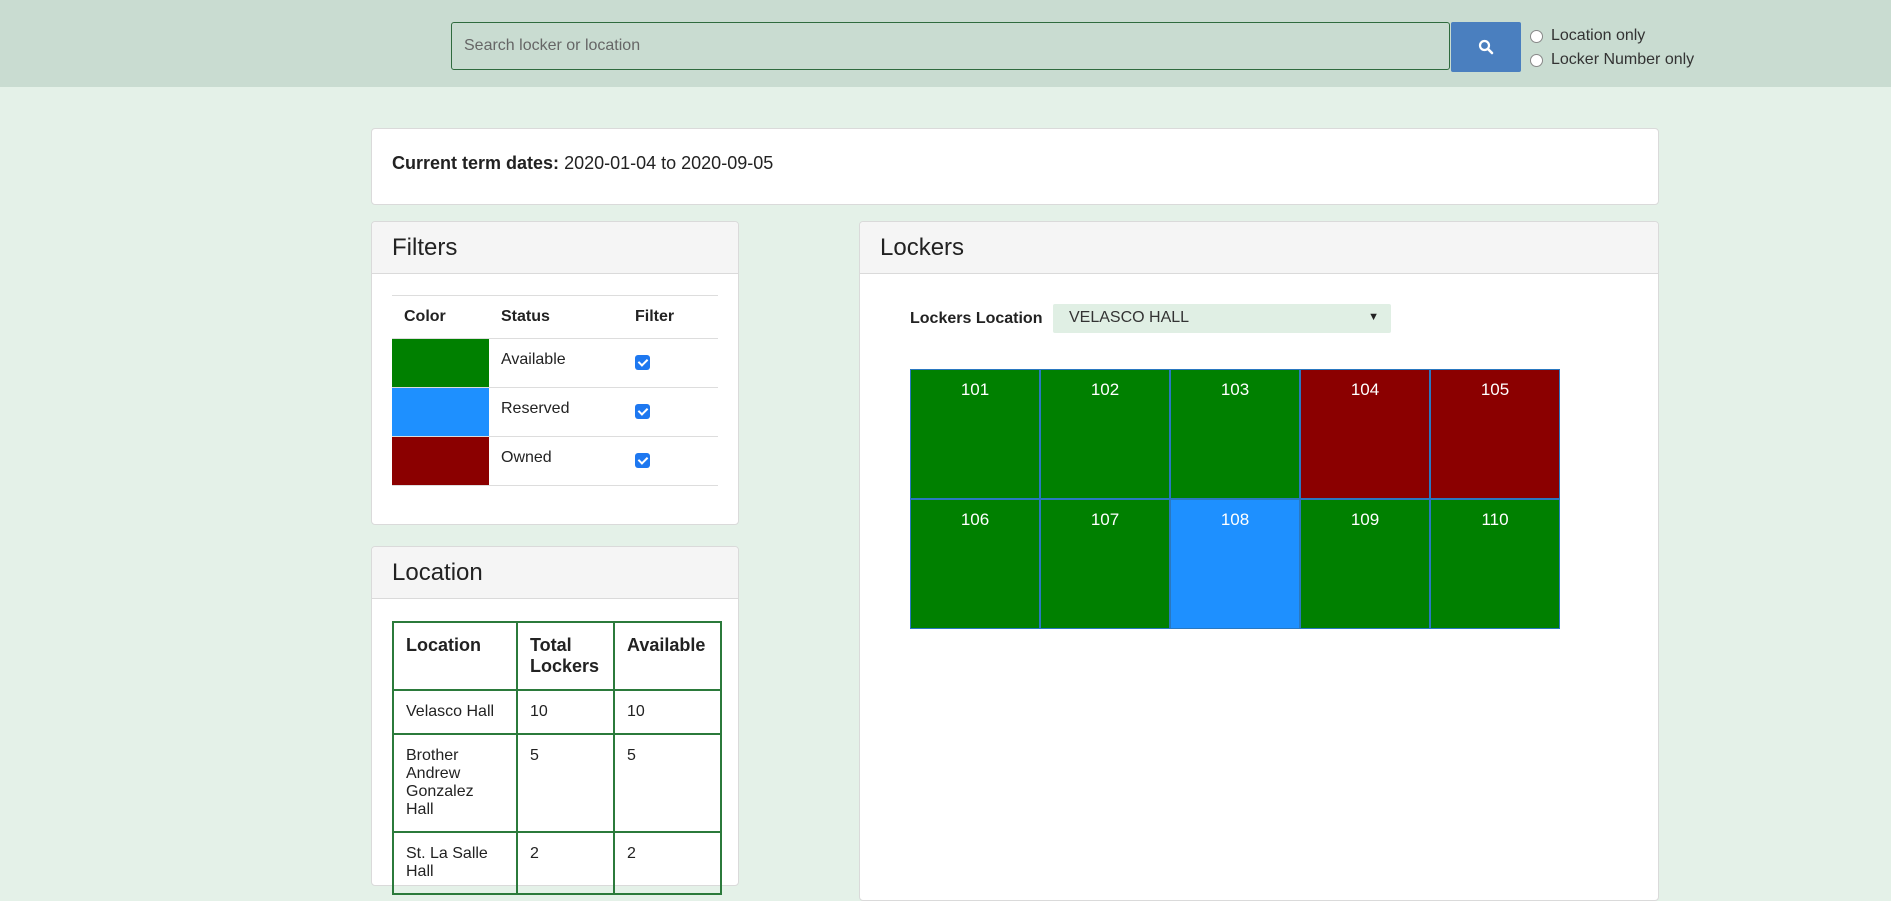 The image size is (1891, 901). Describe the element at coordinates (669, 163) in the screenshot. I see `term-dates-value: 2020-01-04 to 2020-09-05` at that location.